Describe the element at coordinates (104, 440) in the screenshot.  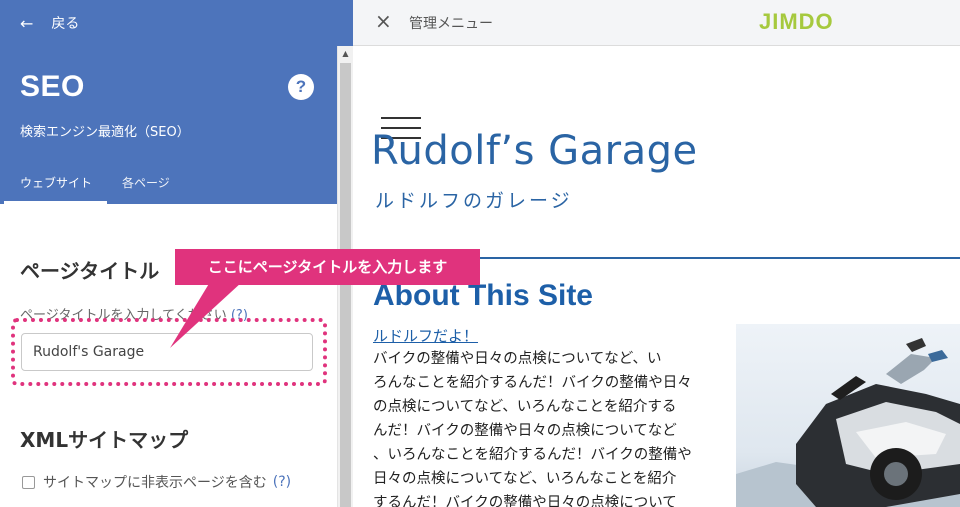
I see `xml-sitemap-heading: XMLサイトマップ` at that location.